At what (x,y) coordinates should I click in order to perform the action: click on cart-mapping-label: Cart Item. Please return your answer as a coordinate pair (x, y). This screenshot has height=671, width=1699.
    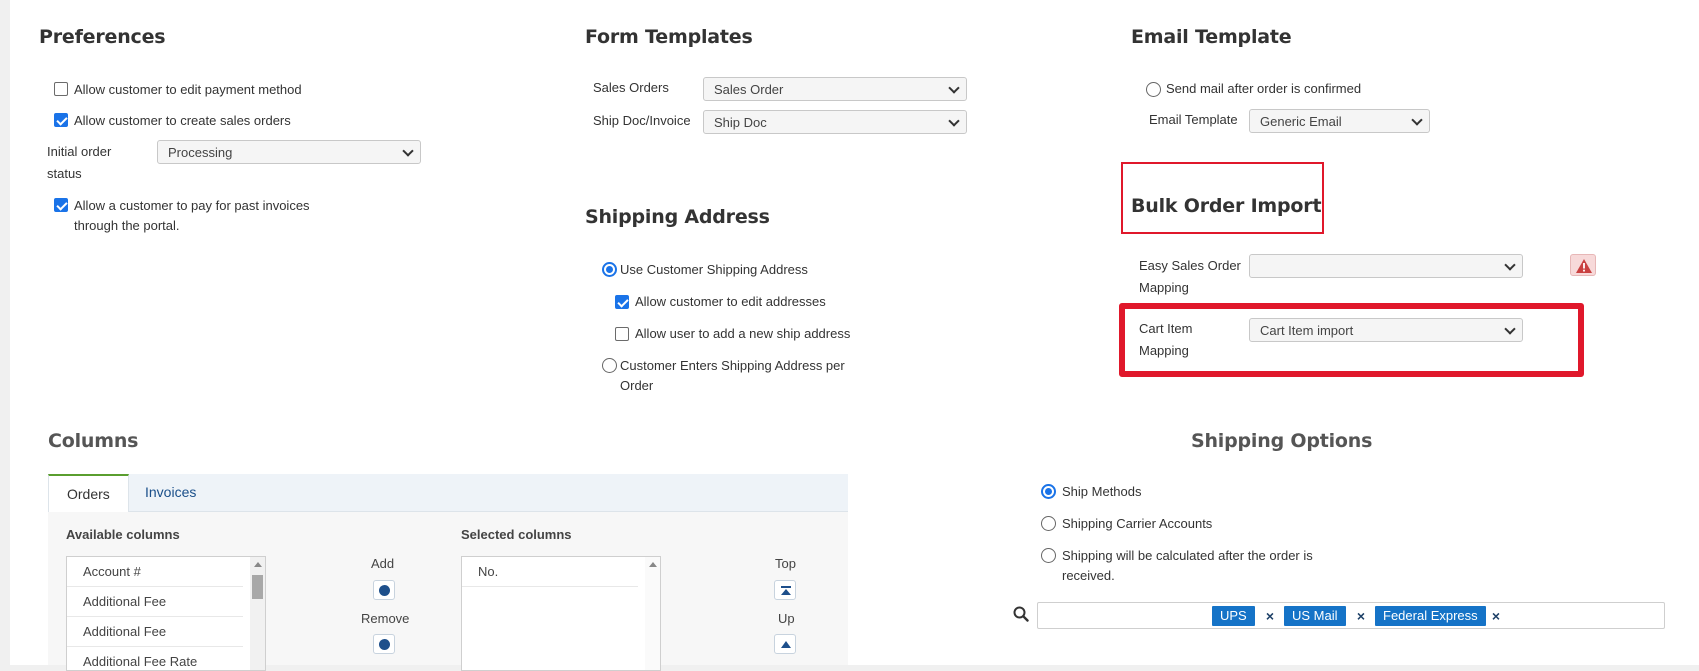
    Looking at the image, I should click on (1166, 328).